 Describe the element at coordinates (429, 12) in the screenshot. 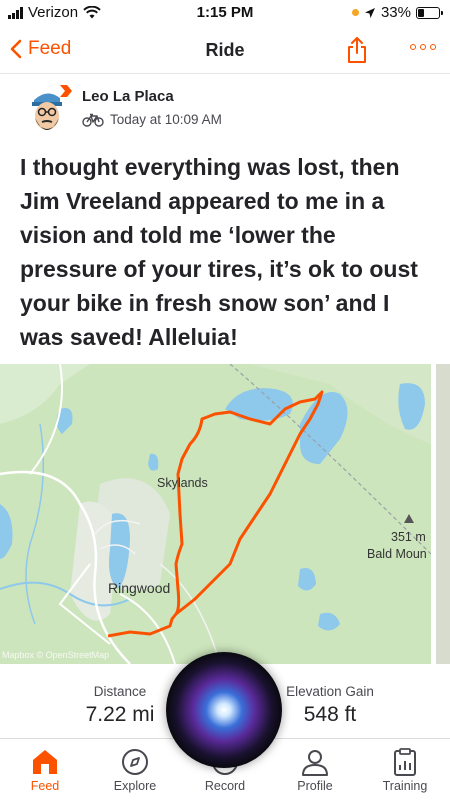

I see `battery-icon` at that location.